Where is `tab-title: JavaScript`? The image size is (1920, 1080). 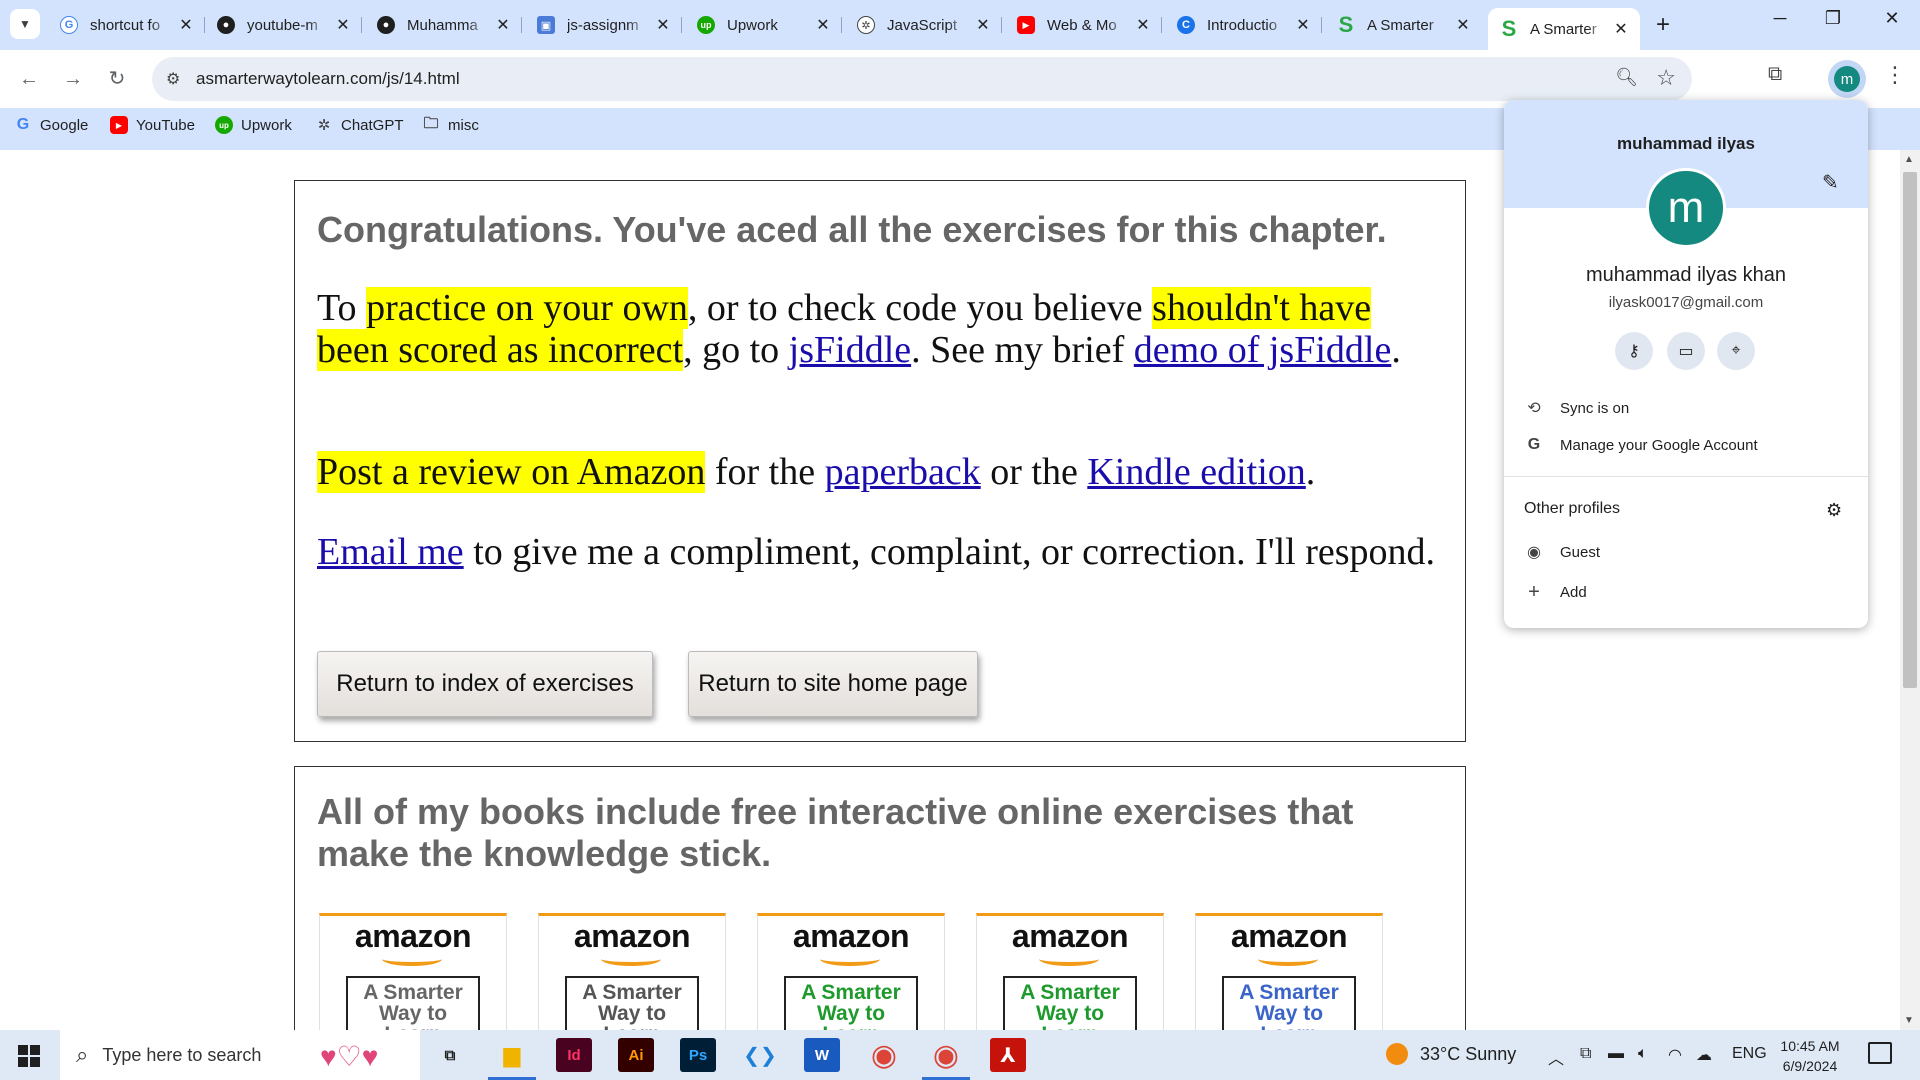
tab-title: JavaScript is located at coordinates (922, 25).